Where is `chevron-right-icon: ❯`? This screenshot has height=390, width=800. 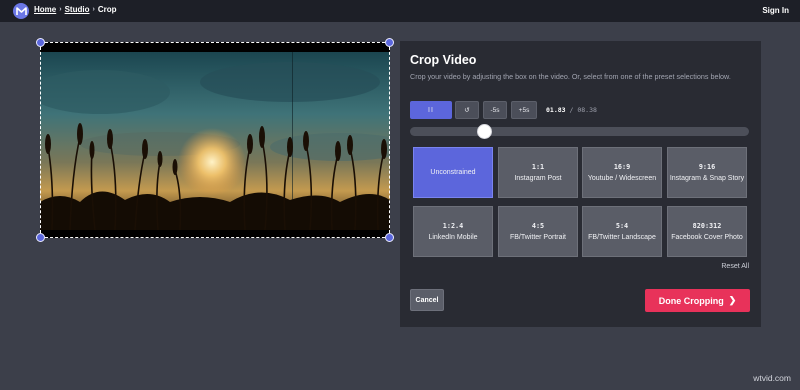 chevron-right-icon: ❯ is located at coordinates (732, 300).